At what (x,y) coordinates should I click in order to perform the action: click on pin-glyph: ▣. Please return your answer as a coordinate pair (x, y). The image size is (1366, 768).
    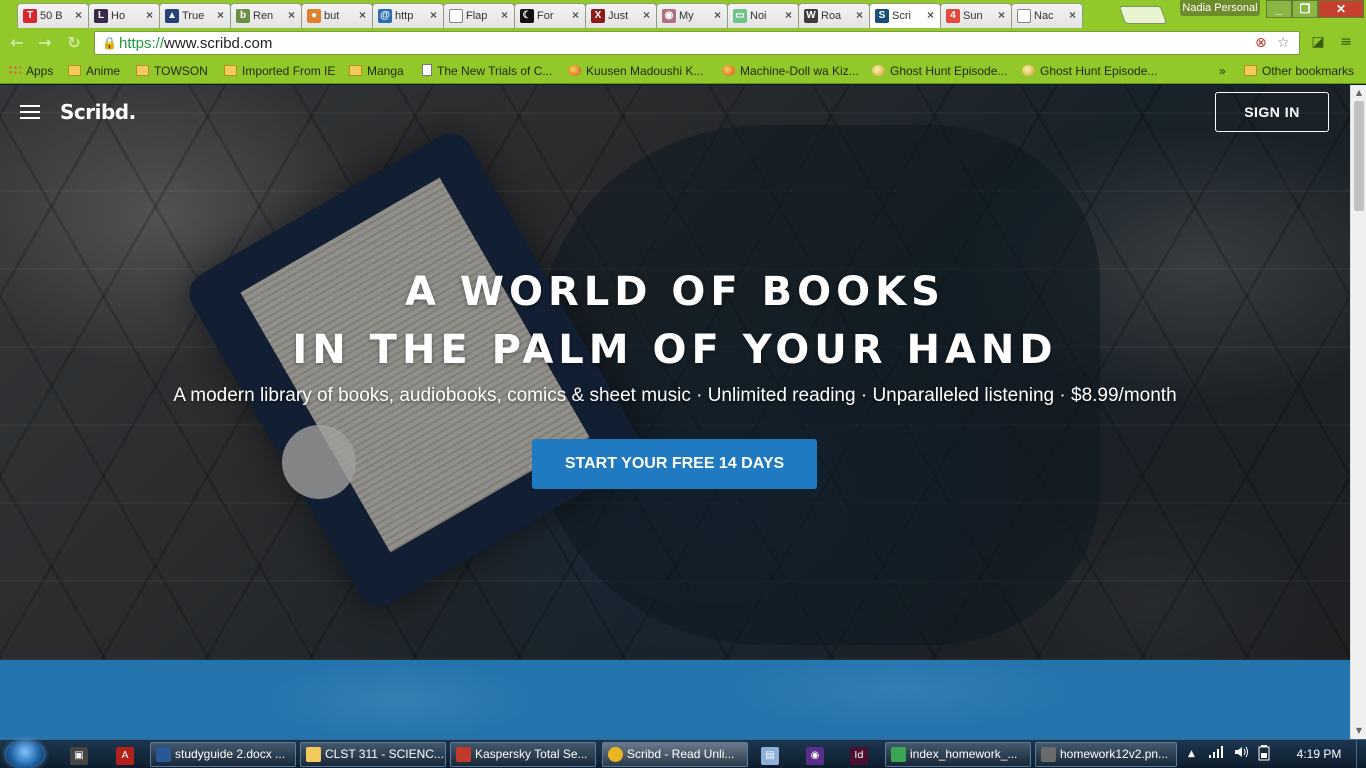
    Looking at the image, I should click on (79, 756).